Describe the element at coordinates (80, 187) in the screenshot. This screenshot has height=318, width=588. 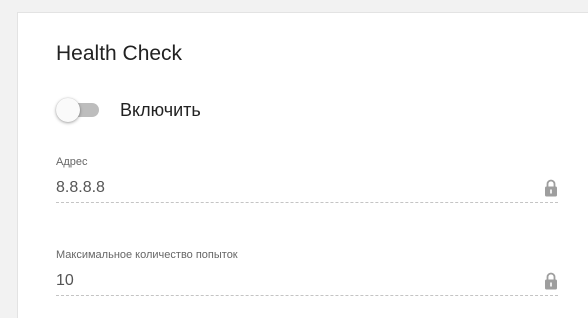
I see `address-value: 8.8.8.8` at that location.